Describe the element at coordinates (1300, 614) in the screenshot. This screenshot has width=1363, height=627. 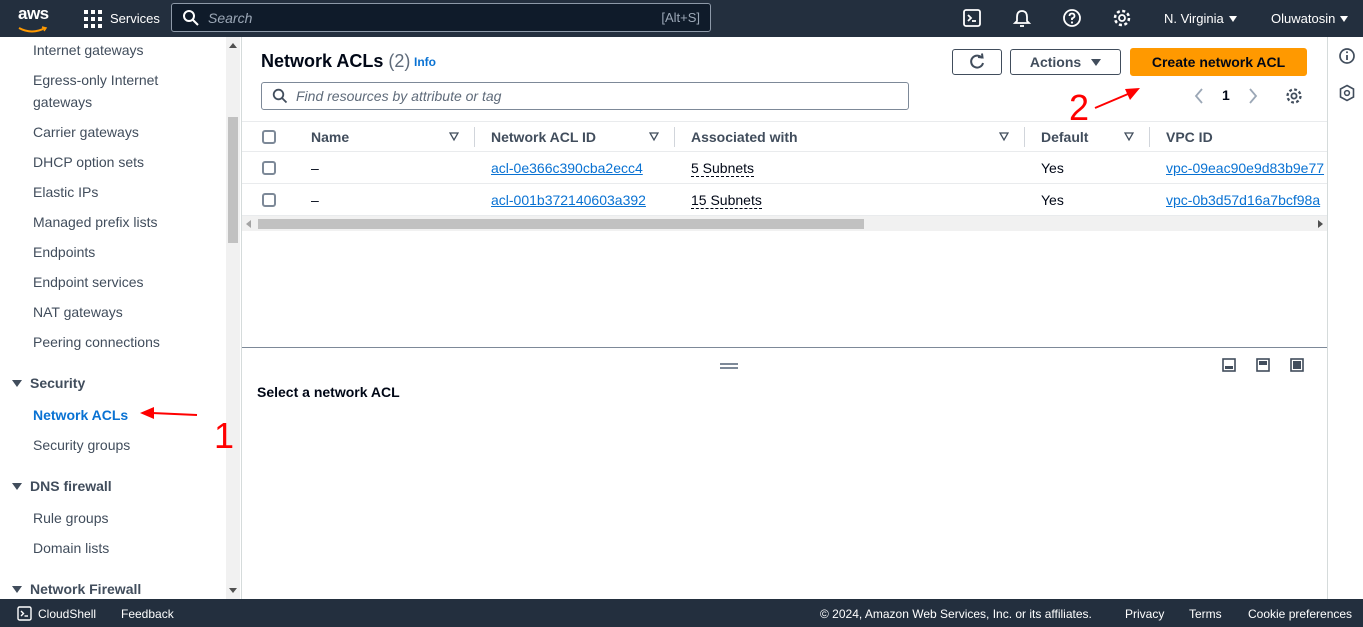
I see `cookie-preferences-link: Cookie preferences` at that location.